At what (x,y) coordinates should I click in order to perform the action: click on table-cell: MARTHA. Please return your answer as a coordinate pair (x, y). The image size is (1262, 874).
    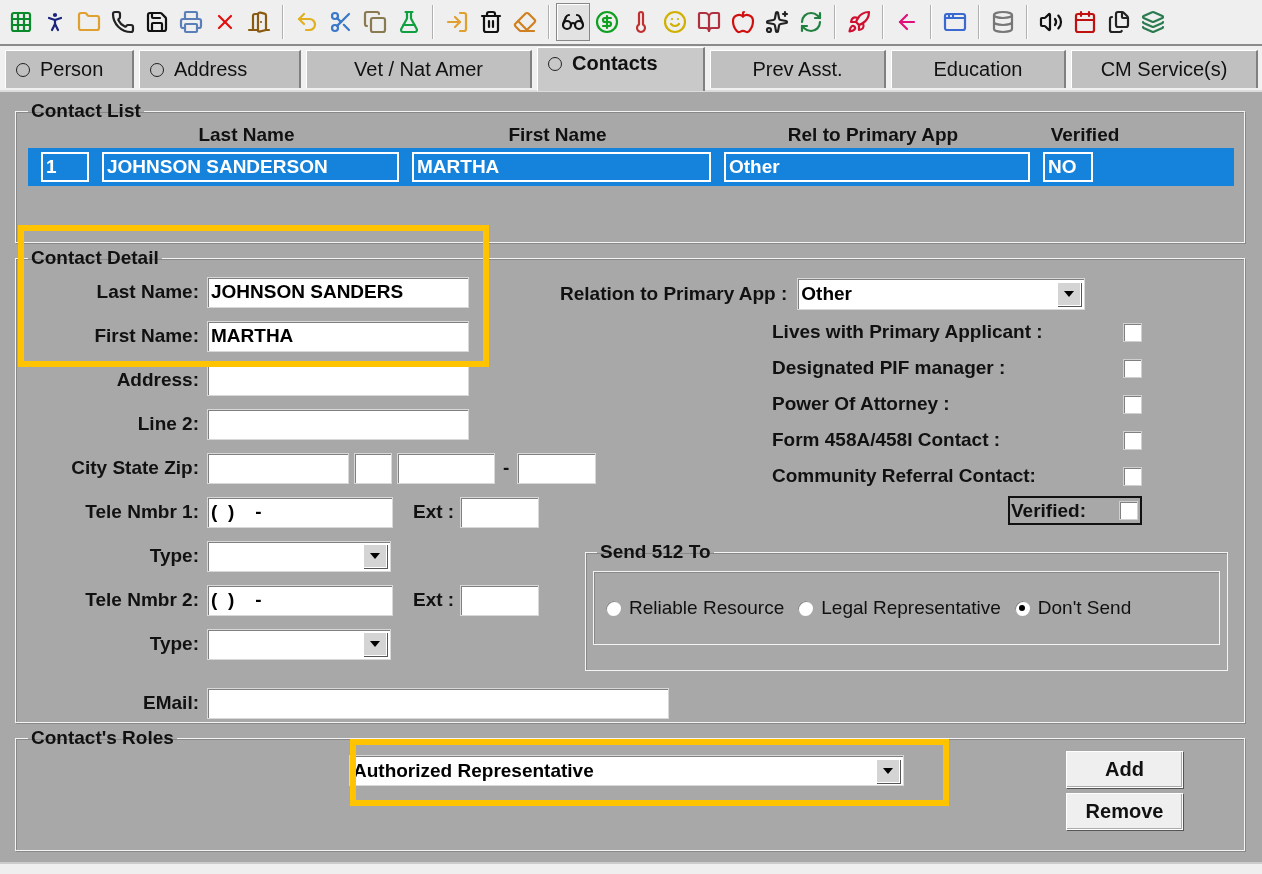
    Looking at the image, I should click on (561, 167).